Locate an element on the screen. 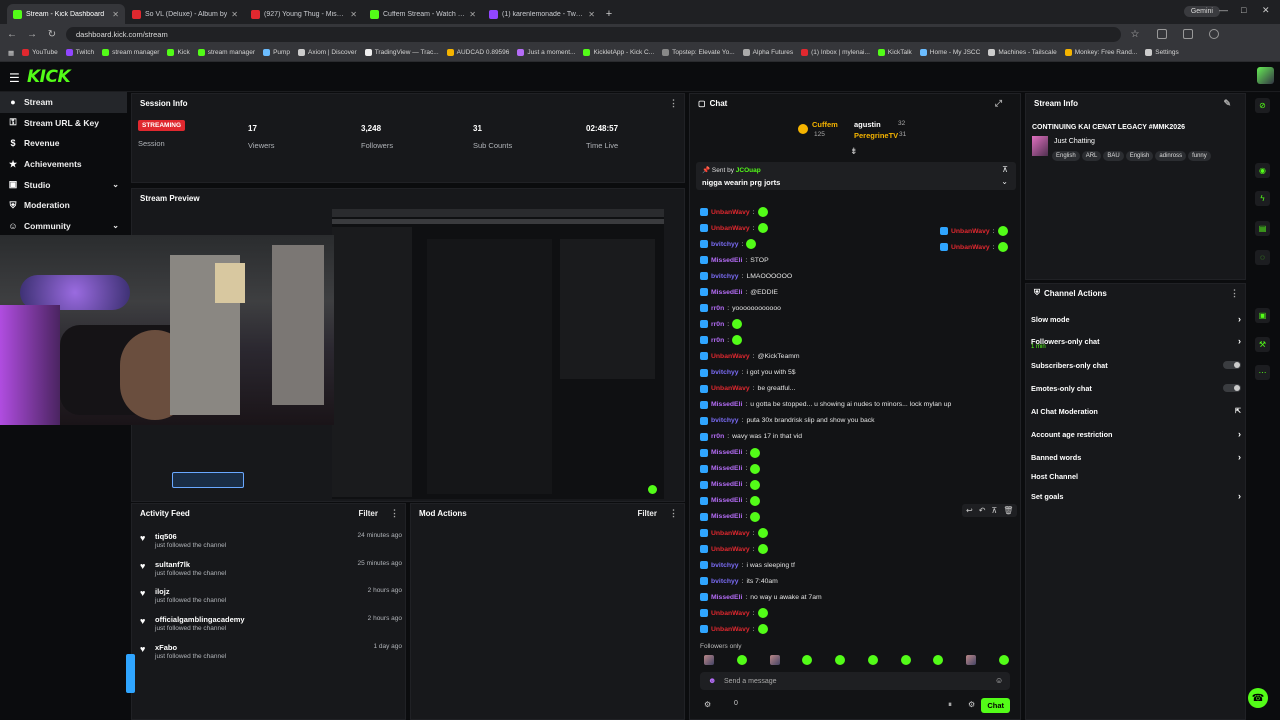  chat-message: rr0n: is located at coordinates (721, 340).